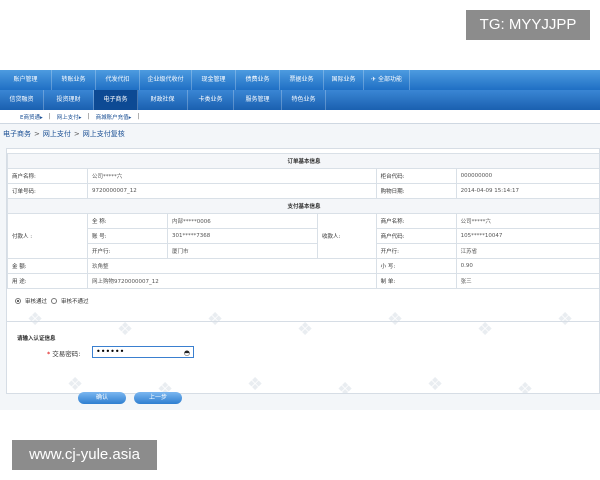 The height and width of the screenshot is (480, 600). Describe the element at coordinates (304, 100) in the screenshot. I see `nav-featured: 特色业务` at that location.